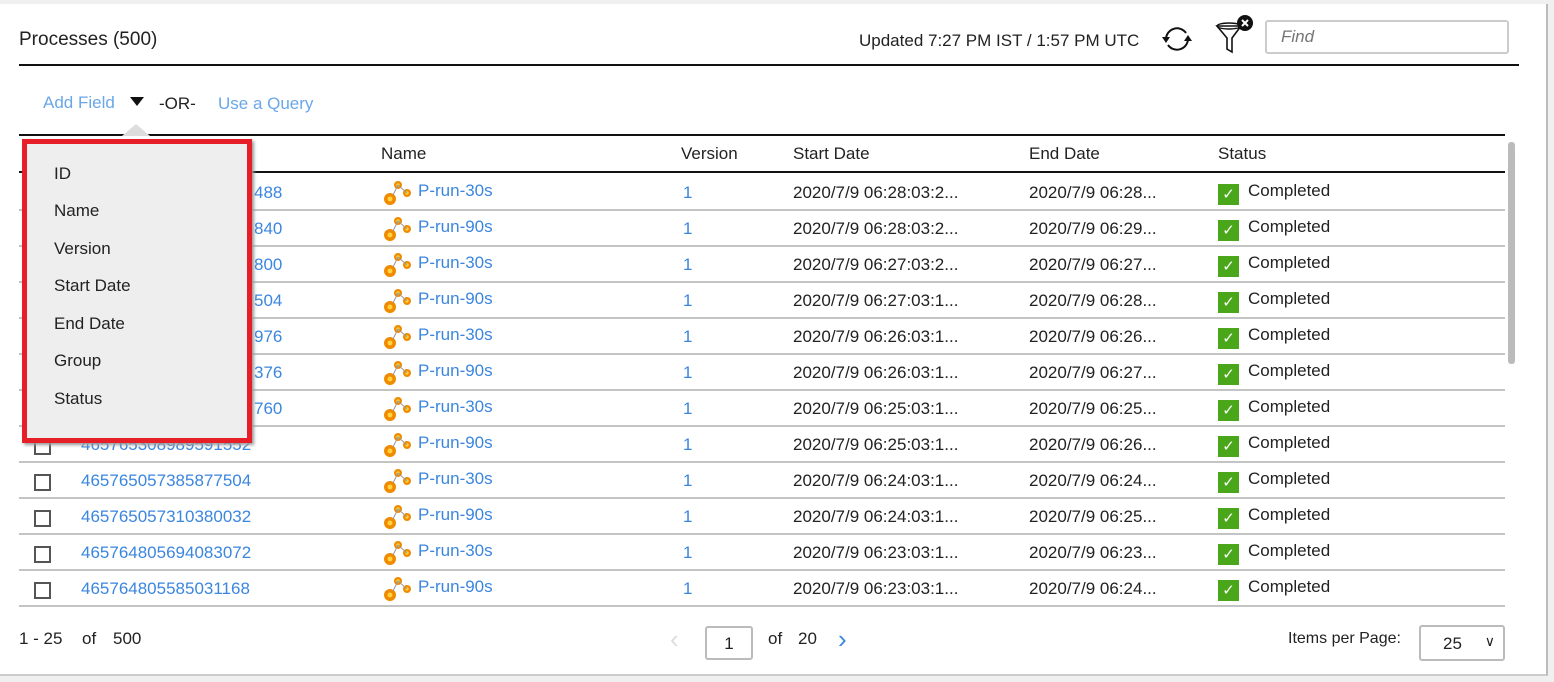 The width and height of the screenshot is (1554, 682). Describe the element at coordinates (137, 101) in the screenshot. I see `caret-down-icon` at that location.